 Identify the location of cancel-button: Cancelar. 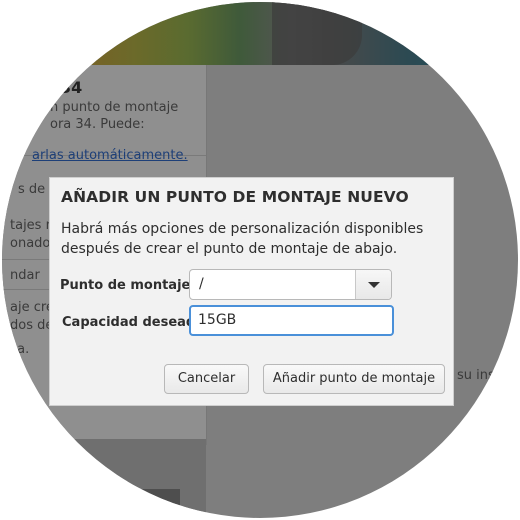
(206, 379).